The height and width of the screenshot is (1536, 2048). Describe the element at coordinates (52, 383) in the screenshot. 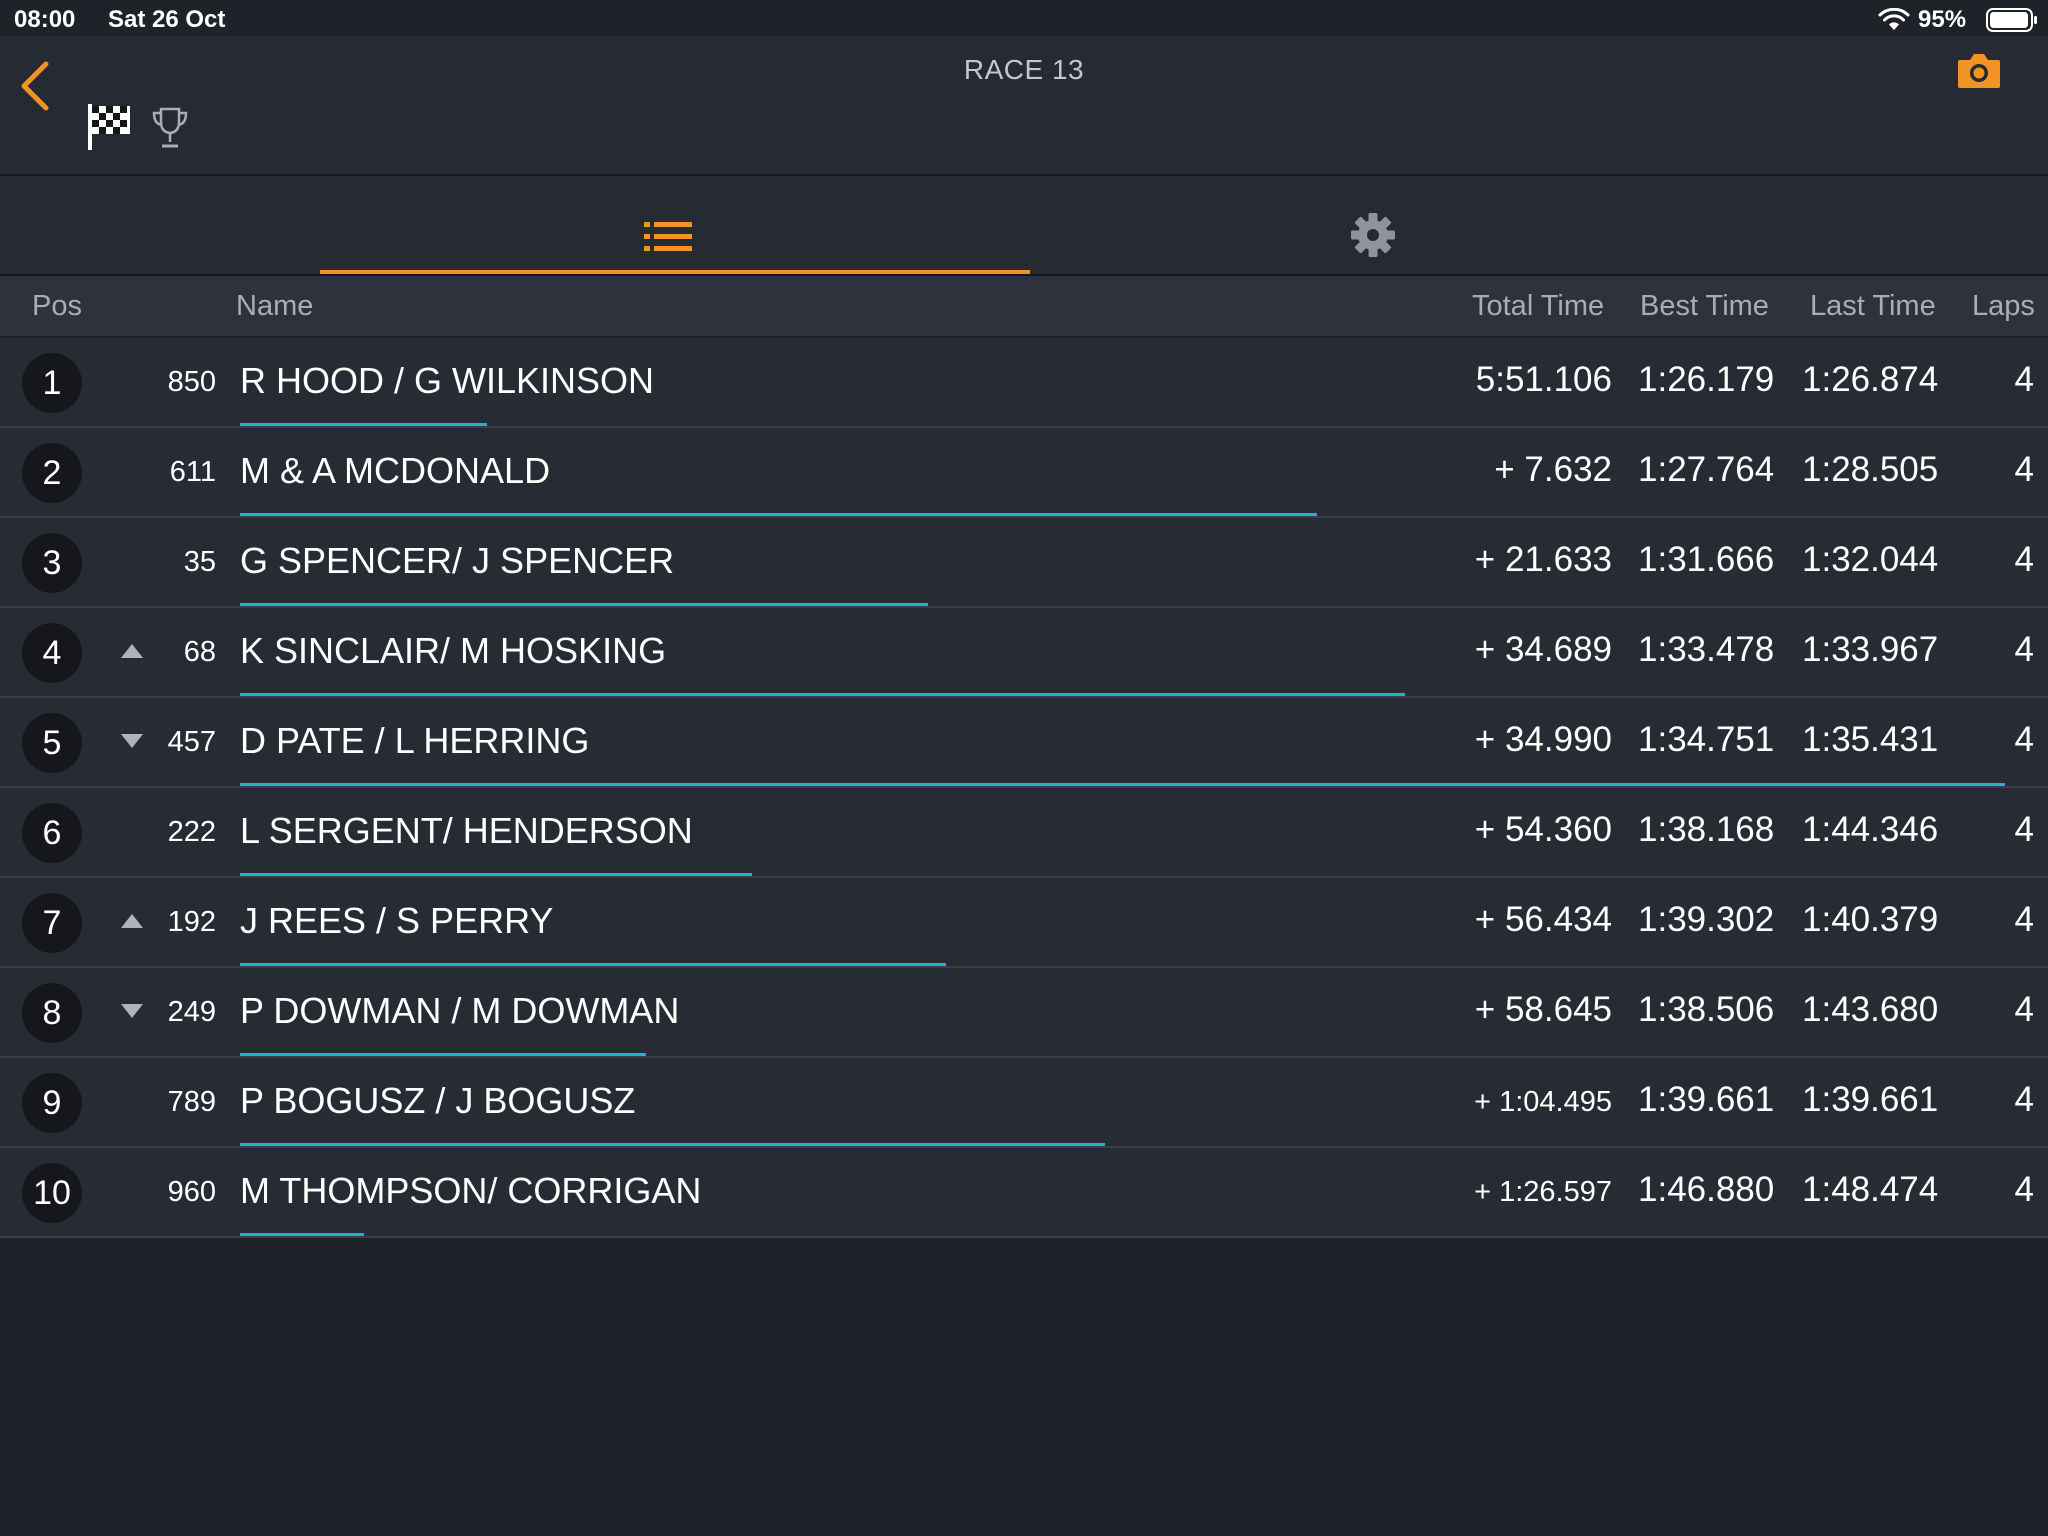

I see `position-badge: 1` at that location.